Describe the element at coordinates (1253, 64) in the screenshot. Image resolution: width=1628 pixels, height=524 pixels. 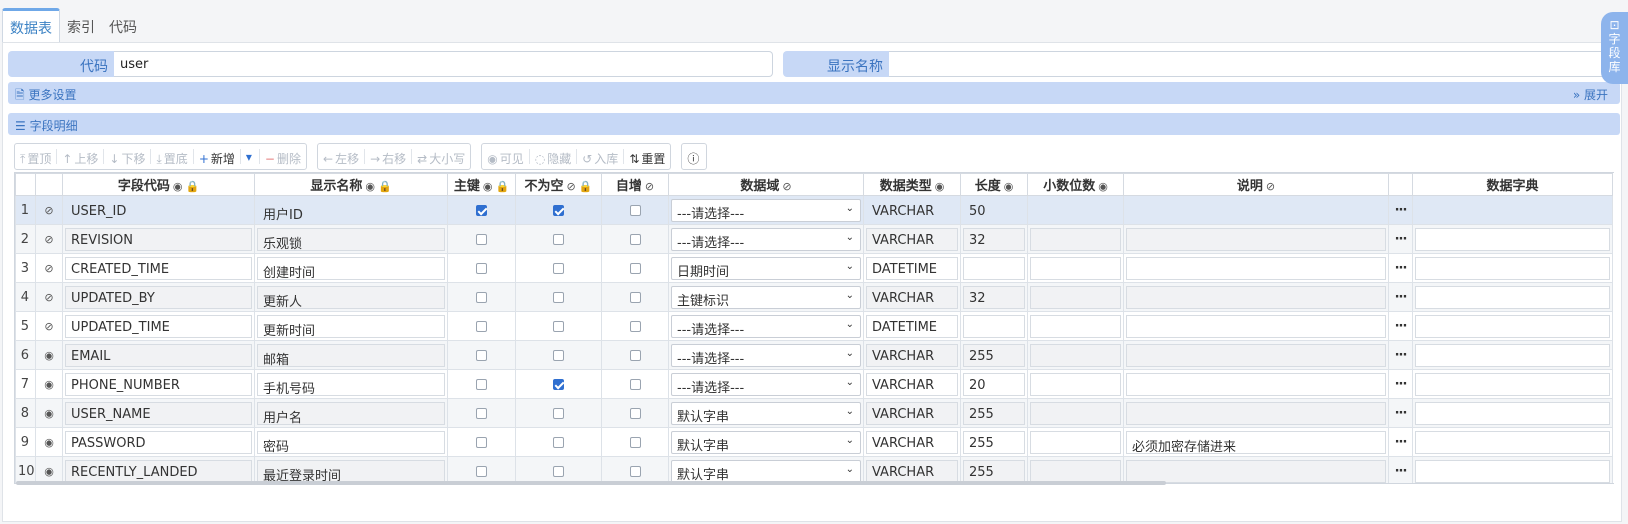
I see `display-name-input` at that location.